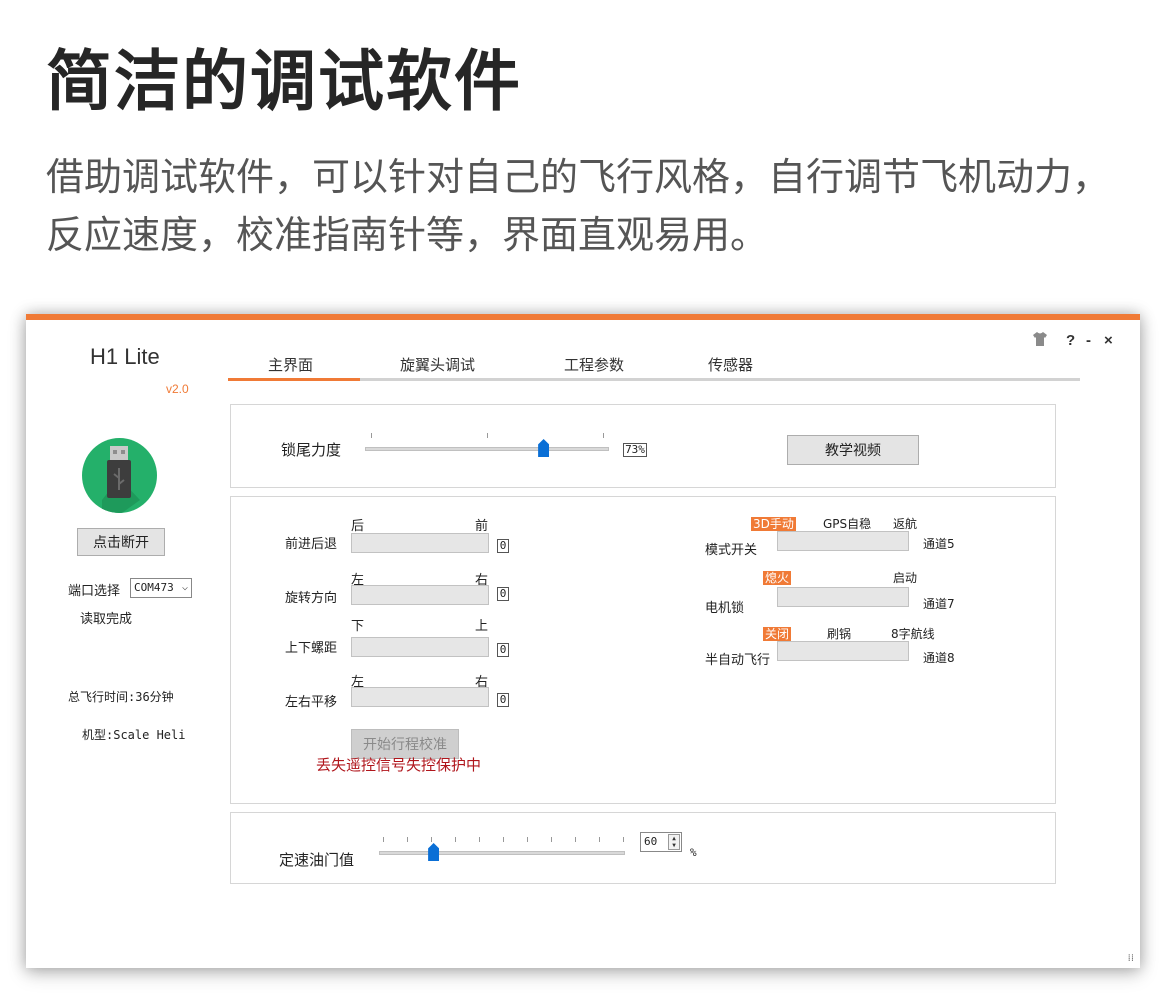 The image size is (1168, 994). I want to click on throttle-slider-track, so click(502, 853).